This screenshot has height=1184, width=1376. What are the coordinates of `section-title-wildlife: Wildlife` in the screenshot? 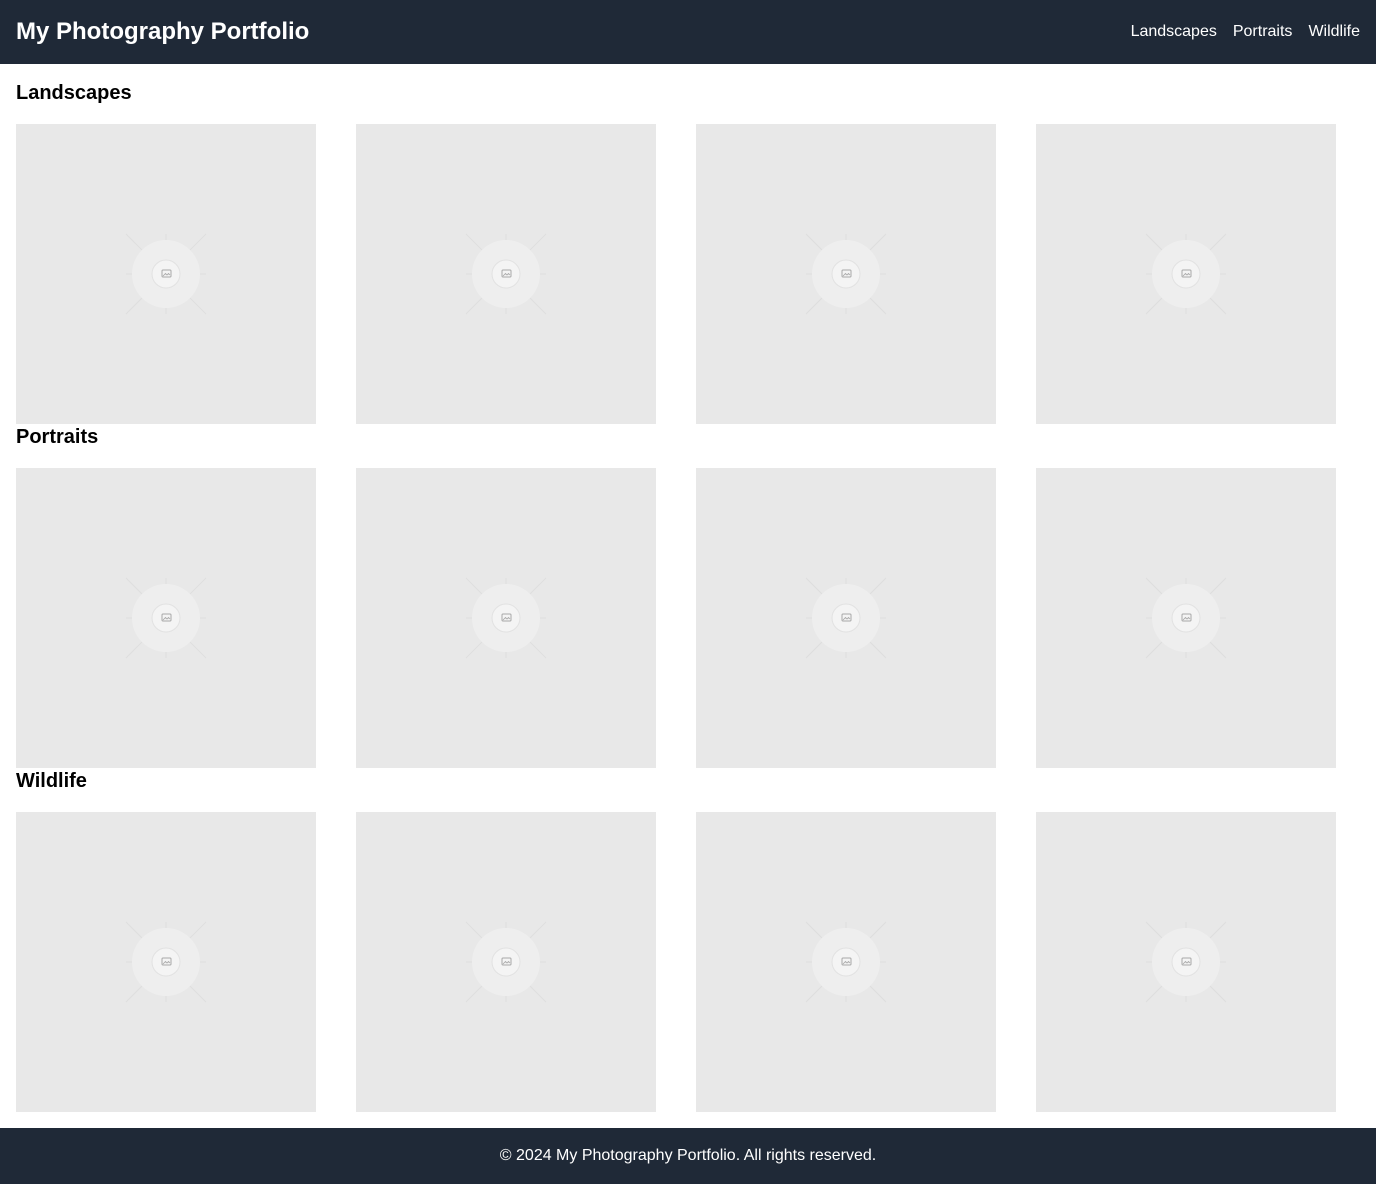 It's located at (51, 781).